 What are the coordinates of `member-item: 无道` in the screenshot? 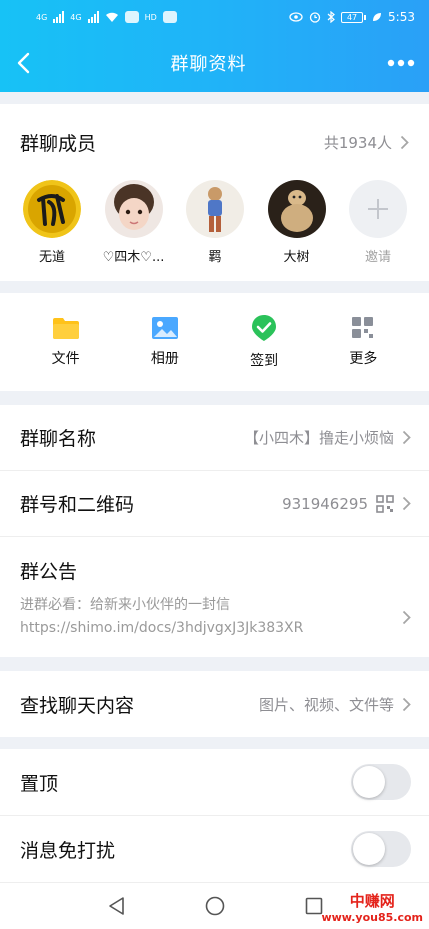 It's located at (52, 222).